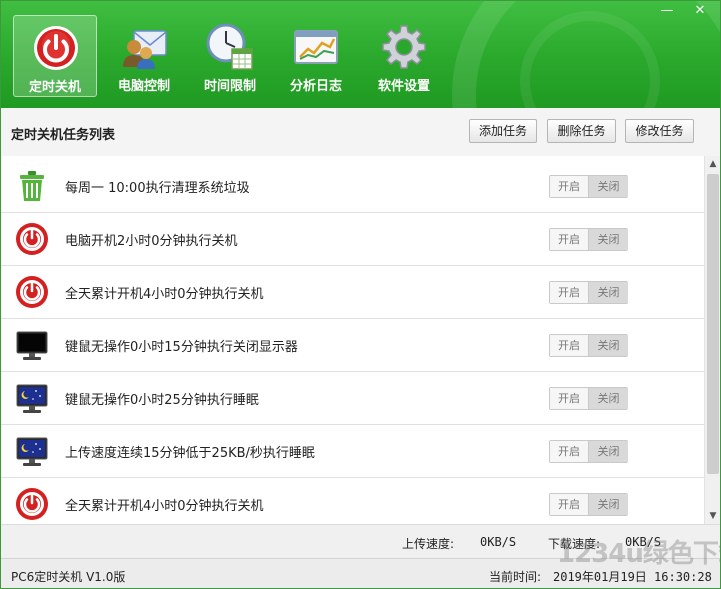 Image resolution: width=721 pixels, height=589 pixels. Describe the element at coordinates (229, 86) in the screenshot. I see `tool-label: 时间限制` at that location.